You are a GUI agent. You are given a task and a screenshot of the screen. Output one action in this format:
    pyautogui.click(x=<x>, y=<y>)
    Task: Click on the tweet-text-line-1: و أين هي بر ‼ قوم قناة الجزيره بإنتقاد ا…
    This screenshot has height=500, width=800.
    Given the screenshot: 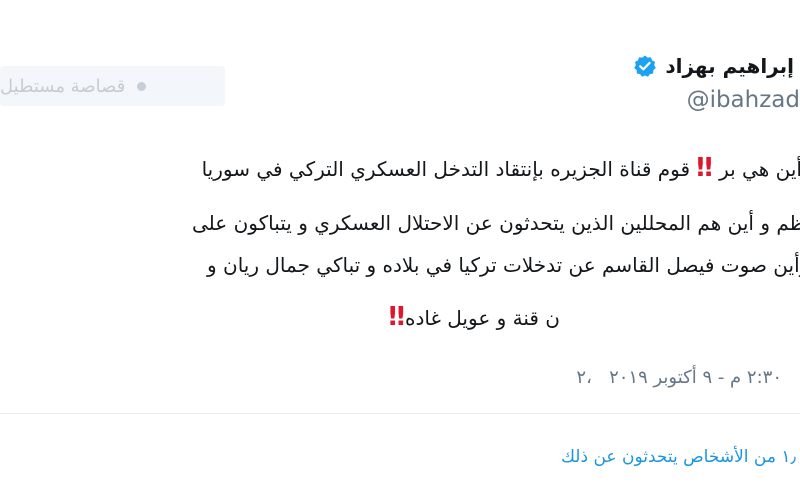 What is the action you would take?
    pyautogui.click(x=501, y=168)
    